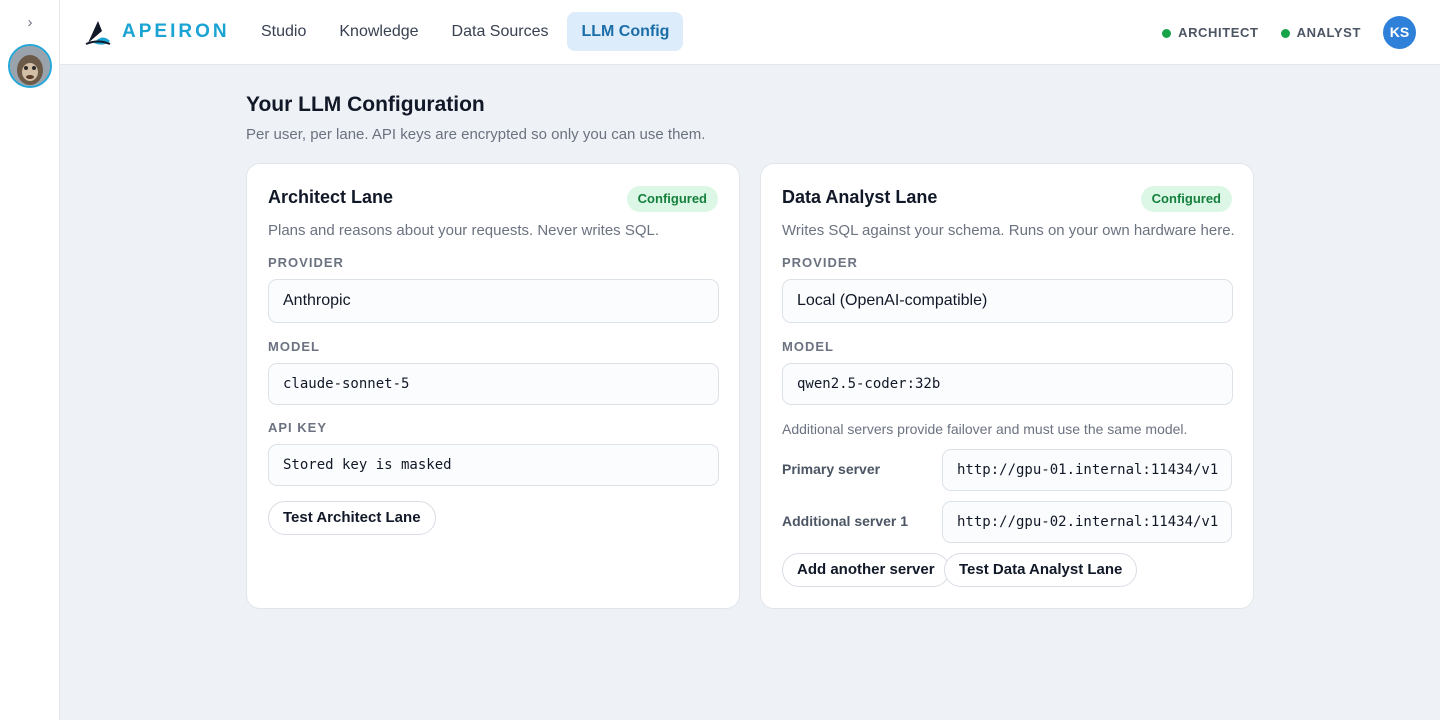 The image size is (1440, 720). Describe the element at coordinates (283, 31) in the screenshot. I see `nav-tab-studio: Studio` at that location.